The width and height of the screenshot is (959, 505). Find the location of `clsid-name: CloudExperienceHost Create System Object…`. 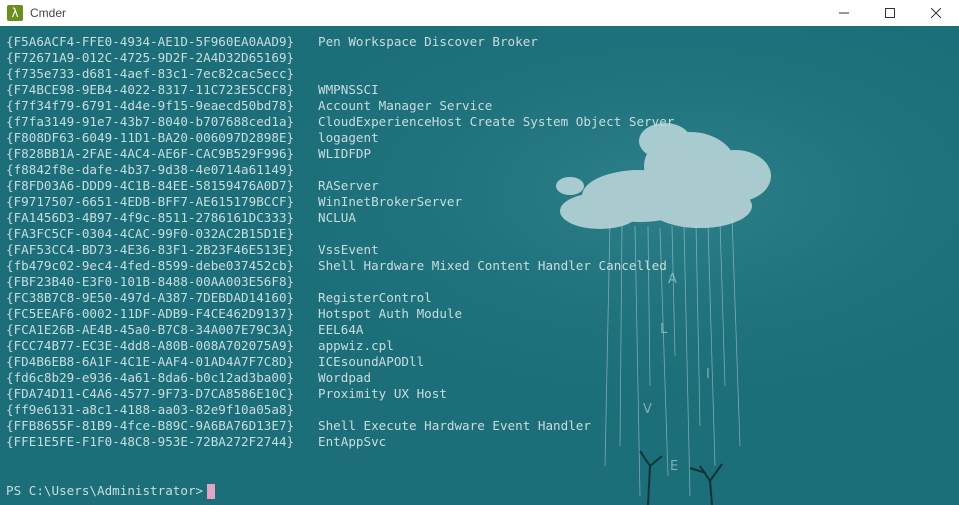

clsid-name: CloudExperienceHost Create System Object… is located at coordinates (496, 121).